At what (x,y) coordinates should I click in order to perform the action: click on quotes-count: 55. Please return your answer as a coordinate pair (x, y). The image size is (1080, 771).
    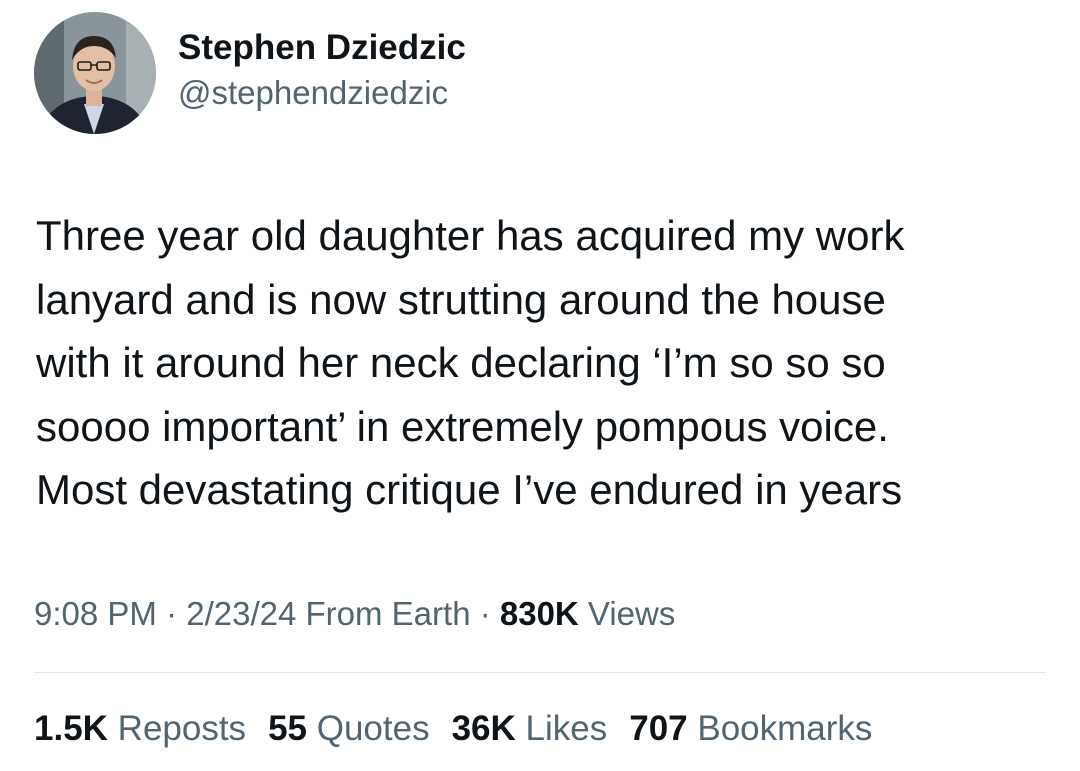
    Looking at the image, I should click on (287, 728).